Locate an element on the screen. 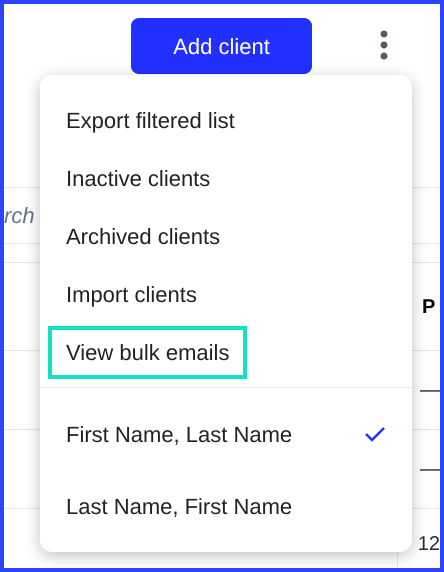 The width and height of the screenshot is (444, 572). column-header: P is located at coordinates (429, 307).